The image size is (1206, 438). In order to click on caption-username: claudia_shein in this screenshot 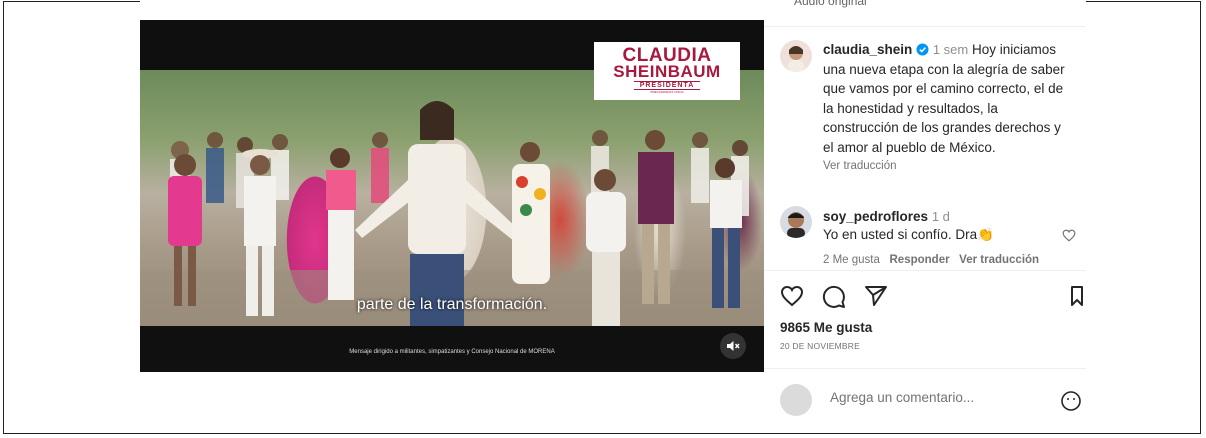, I will do `click(867, 49)`.